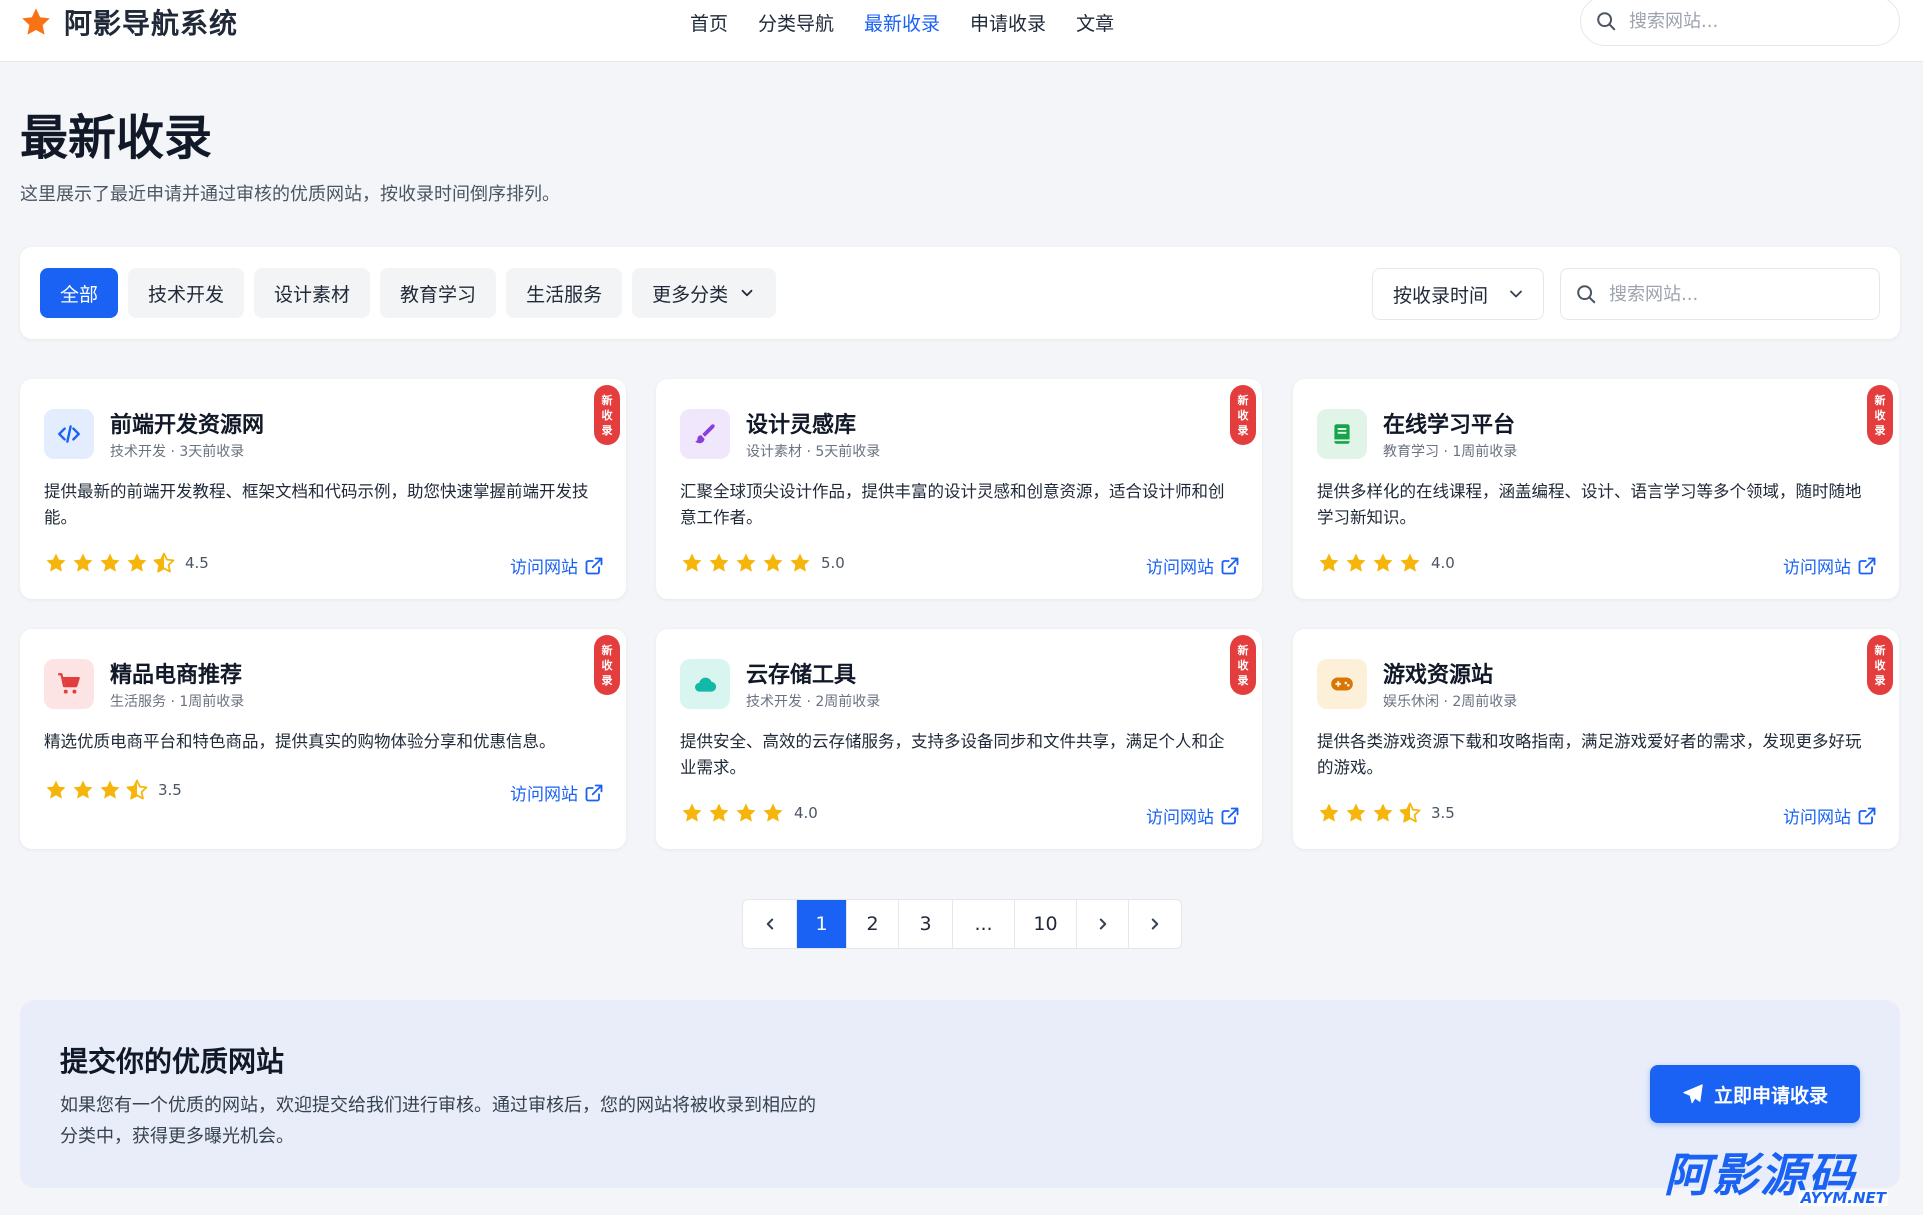 The width and height of the screenshot is (1923, 1215). What do you see at coordinates (822, 924) in the screenshot?
I see `page-button-1: 1` at bounding box center [822, 924].